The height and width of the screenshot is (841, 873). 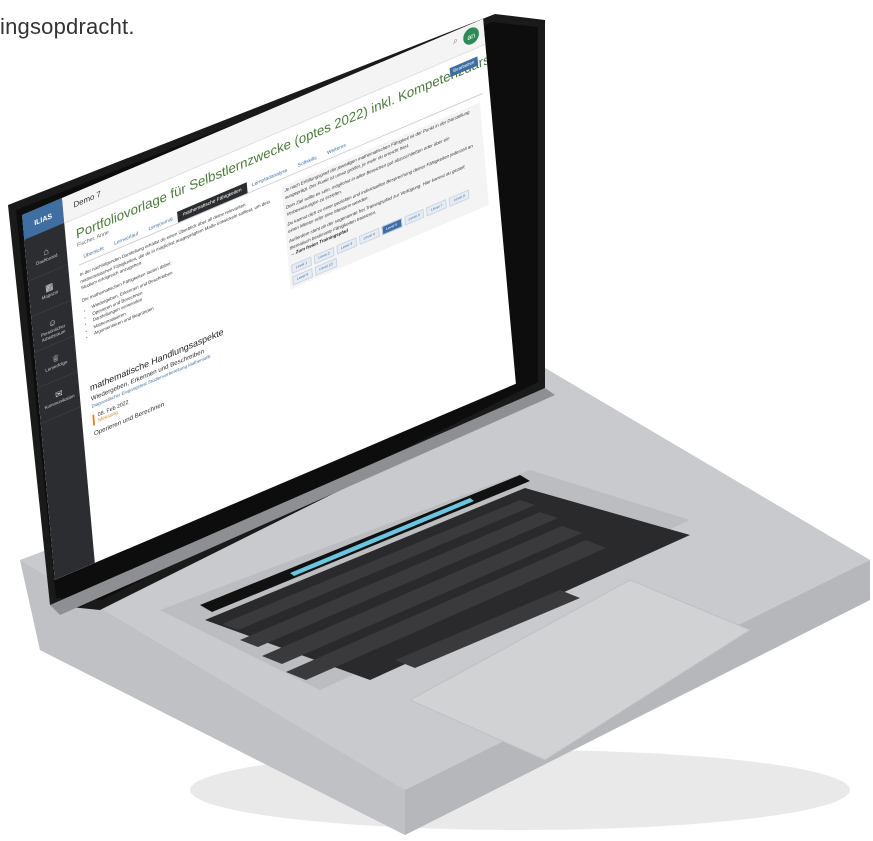 What do you see at coordinates (459, 197) in the screenshot?
I see `level-chip: Level 8` at bounding box center [459, 197].